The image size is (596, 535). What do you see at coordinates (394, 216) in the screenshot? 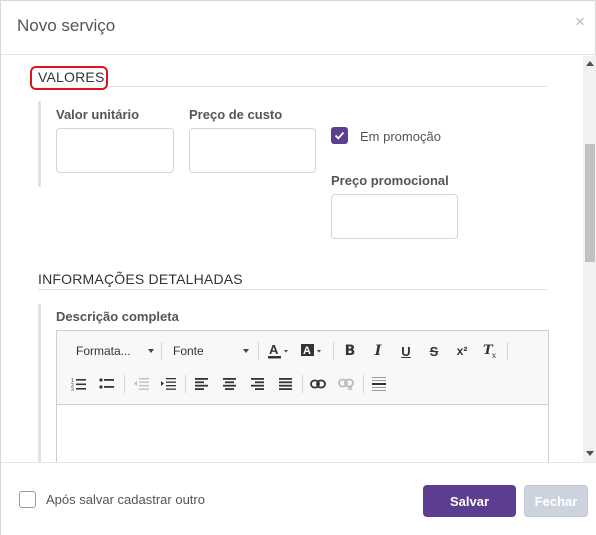
I see `preco-promocional-input` at bounding box center [394, 216].